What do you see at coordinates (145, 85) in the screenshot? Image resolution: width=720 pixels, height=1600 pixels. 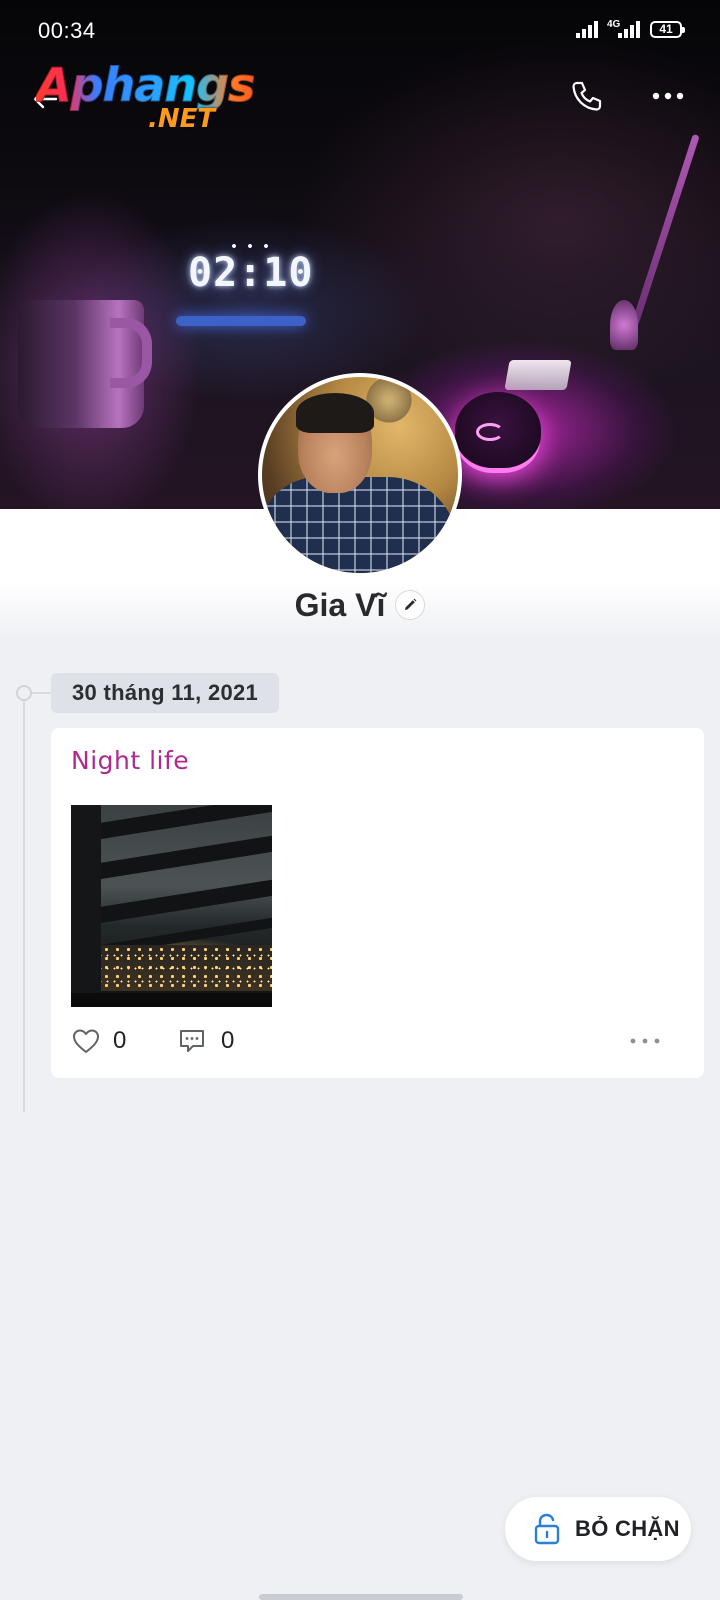 I see `watermark-brand: Aphangs` at bounding box center [145, 85].